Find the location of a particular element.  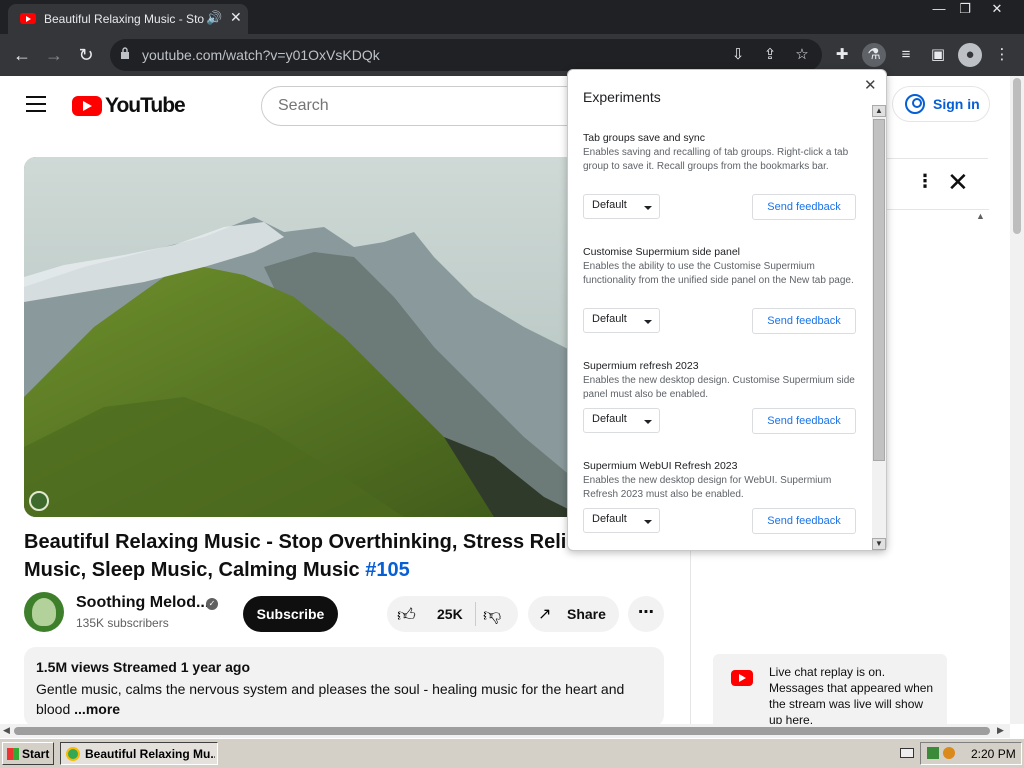

scroll-left-icon: ◀ is located at coordinates (6, 730).